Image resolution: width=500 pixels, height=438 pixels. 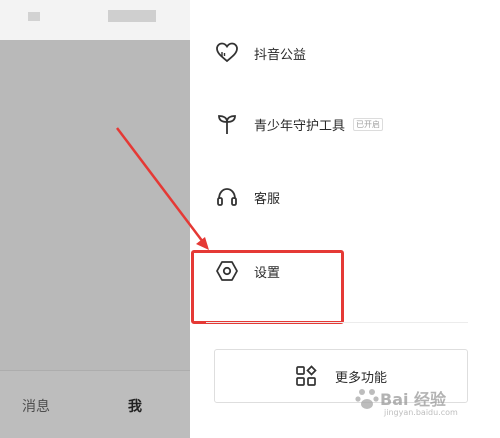 I want to click on menu-item-youth-guard: 青少年守护工具 已开启, so click(x=349, y=124).